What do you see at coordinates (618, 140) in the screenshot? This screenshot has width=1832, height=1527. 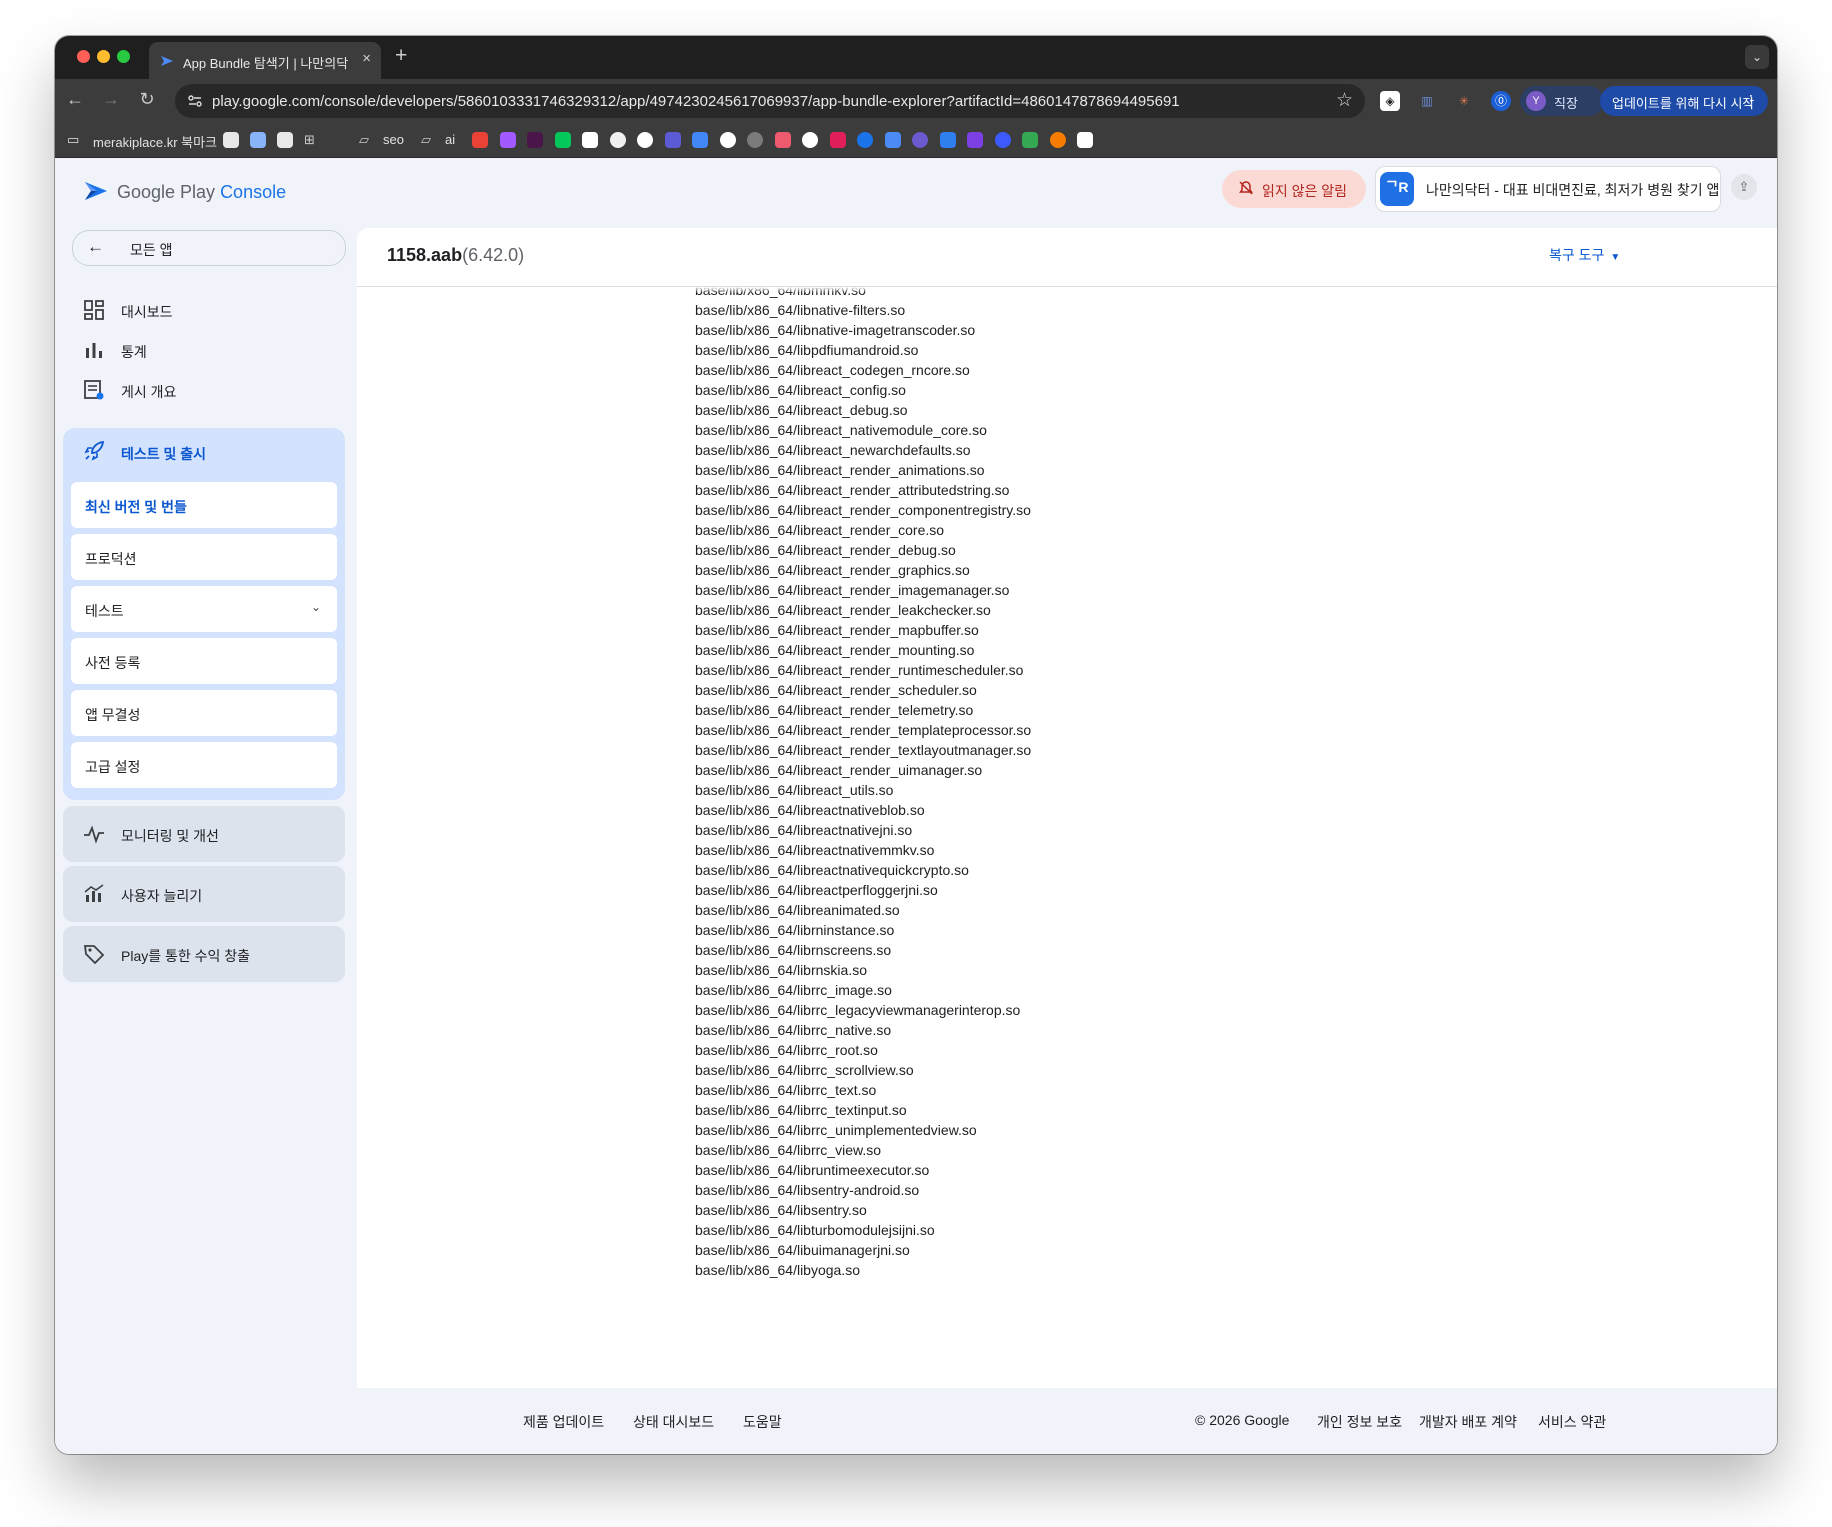 I see `github-icon` at bounding box center [618, 140].